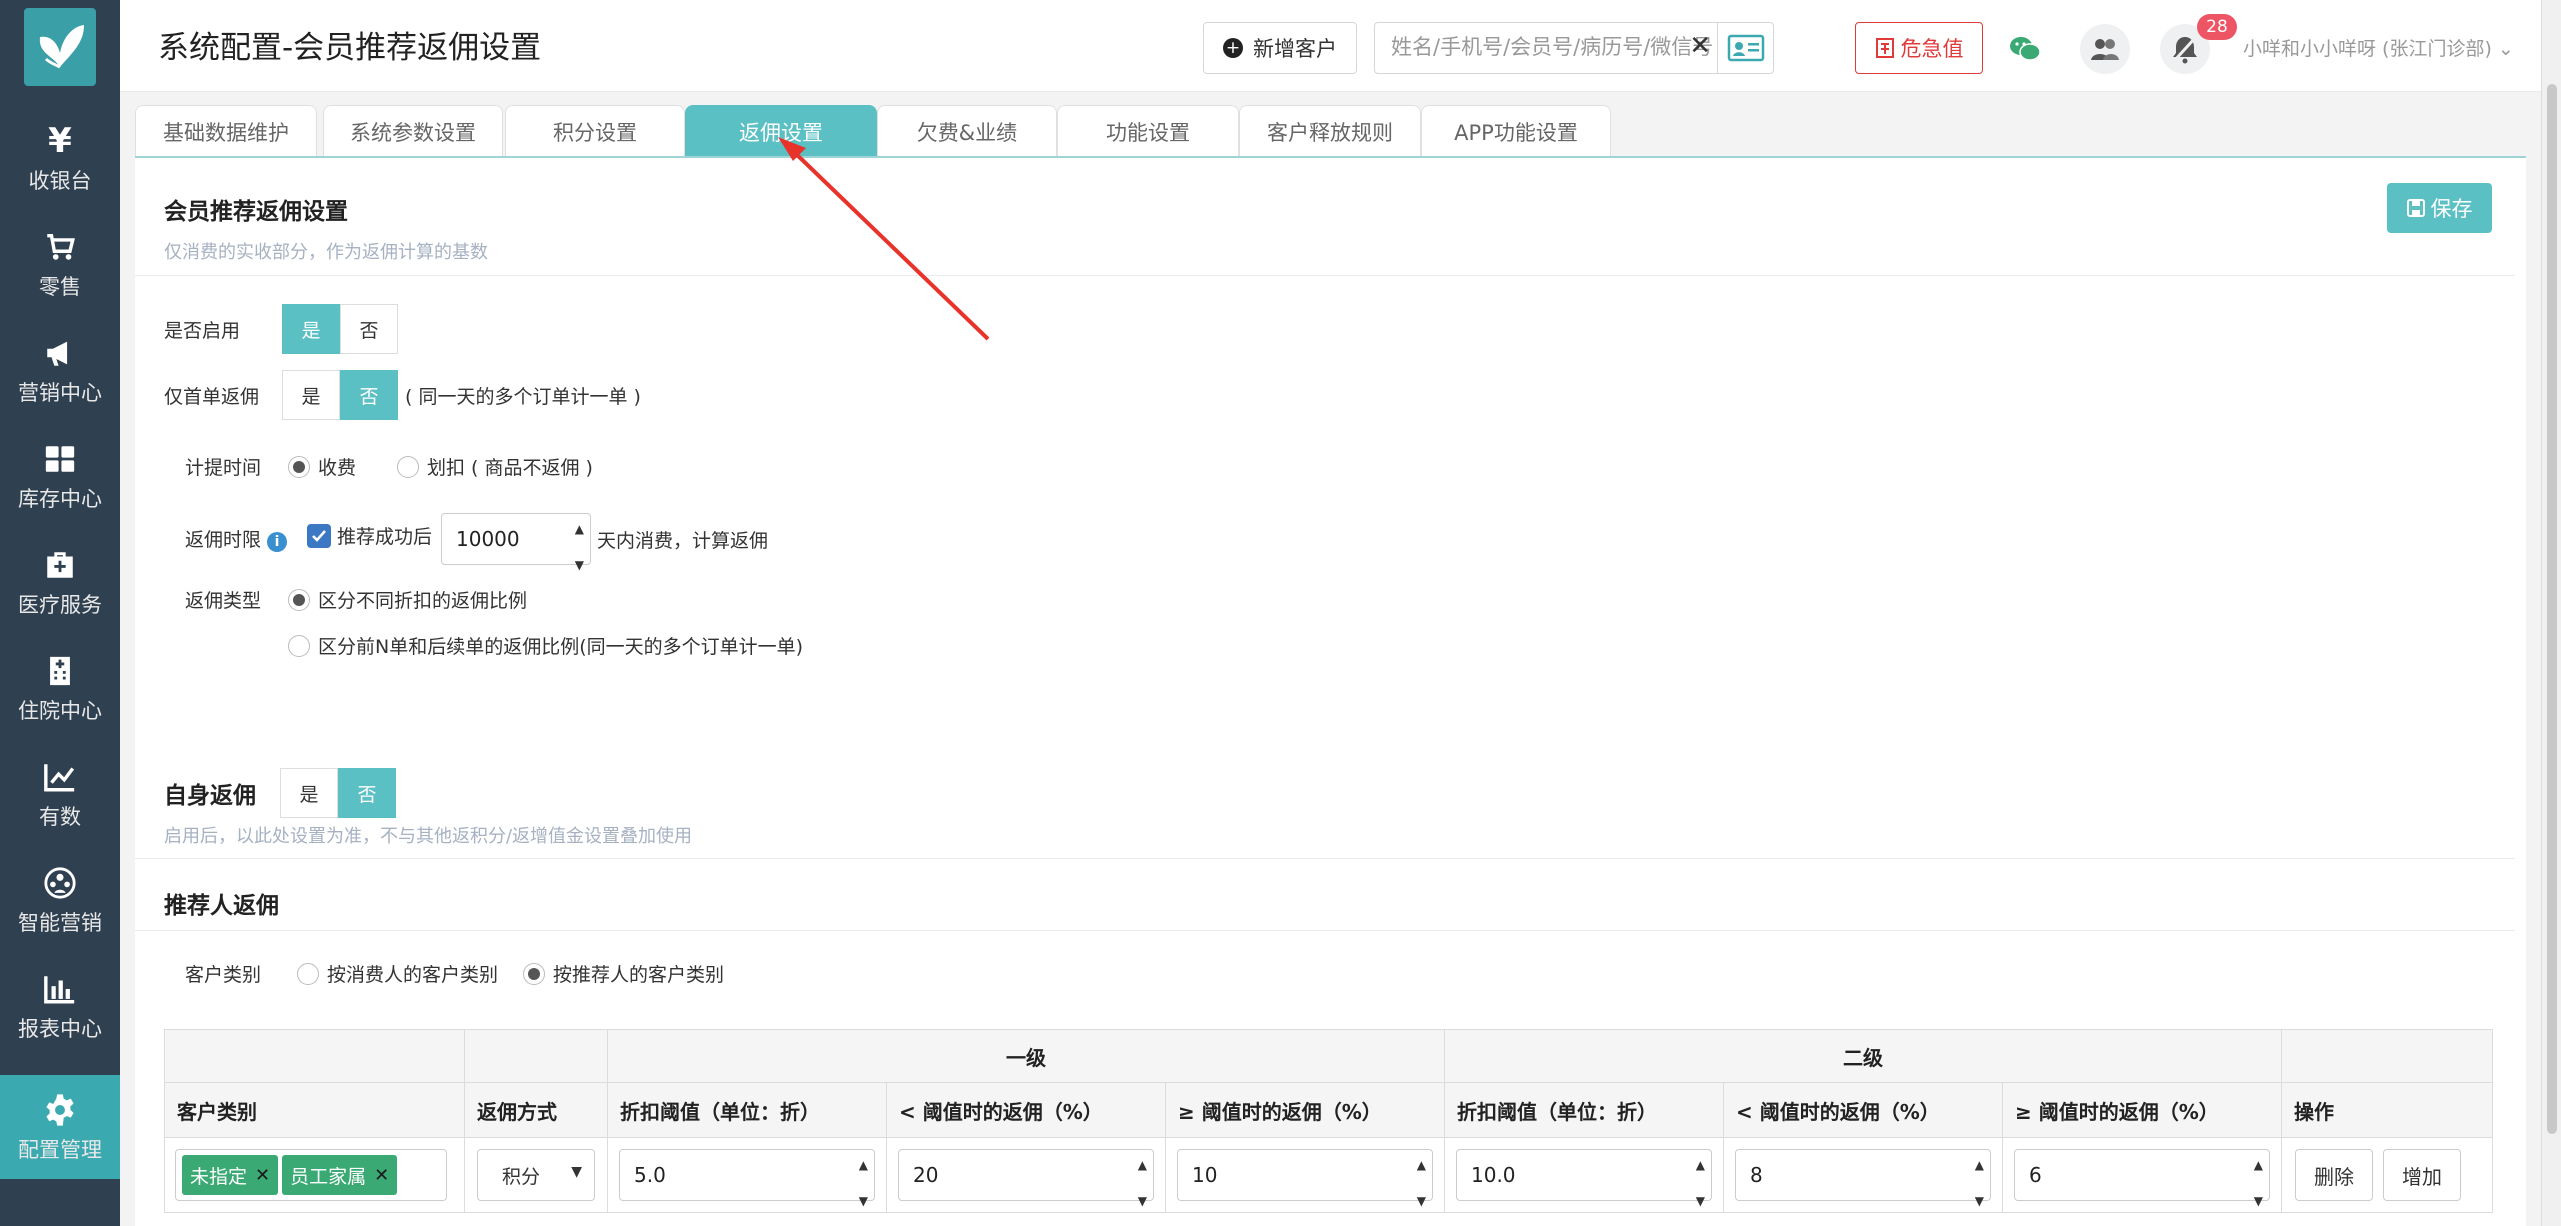  Describe the element at coordinates (595, 131) in the screenshot. I see `tab-points: 积分设置` at that location.